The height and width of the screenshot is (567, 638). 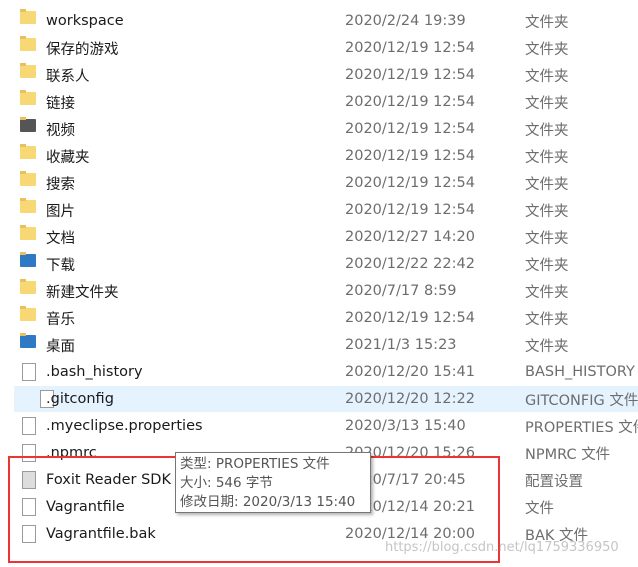 I want to click on file-row: 收藏夹 2020/12/19 12:54 文件夹, so click(x=319, y=156).